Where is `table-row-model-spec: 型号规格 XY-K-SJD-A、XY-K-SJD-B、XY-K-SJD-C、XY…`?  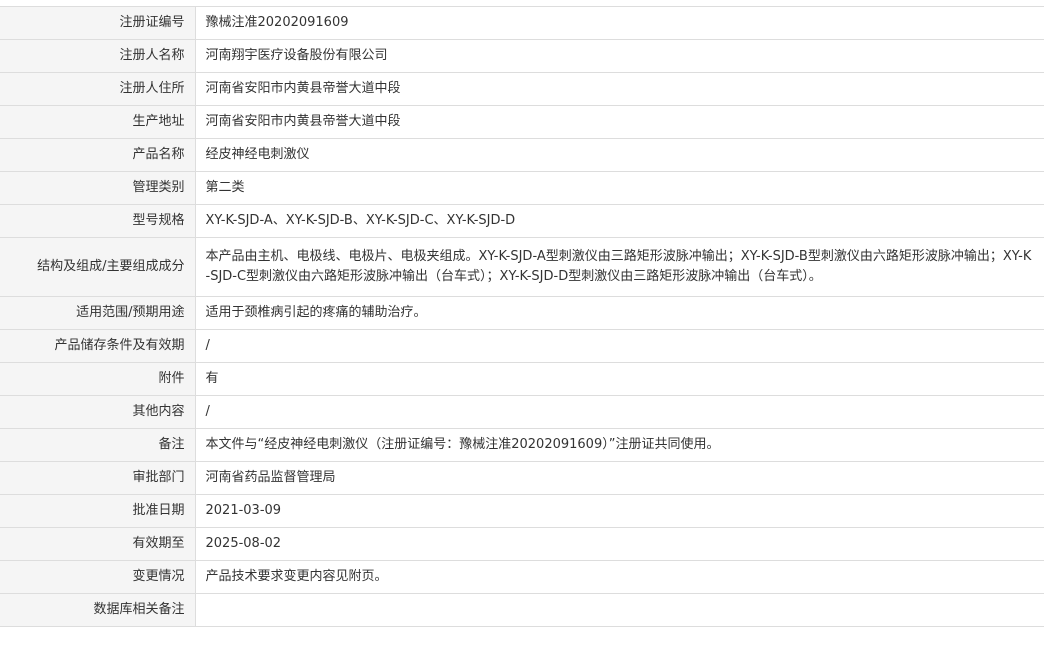 table-row-model-spec: 型号规格 XY-K-SJD-A、XY-K-SJD-B、XY-K-SJD-C、XY… is located at coordinates (522, 221).